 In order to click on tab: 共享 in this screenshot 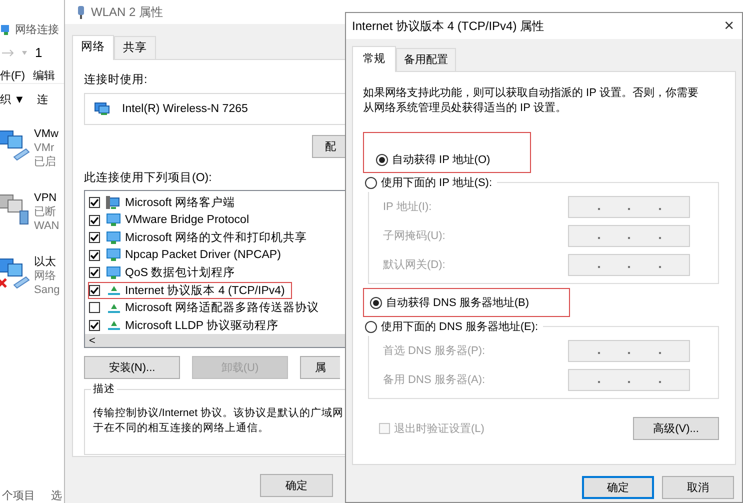, I will do `click(135, 47)`.